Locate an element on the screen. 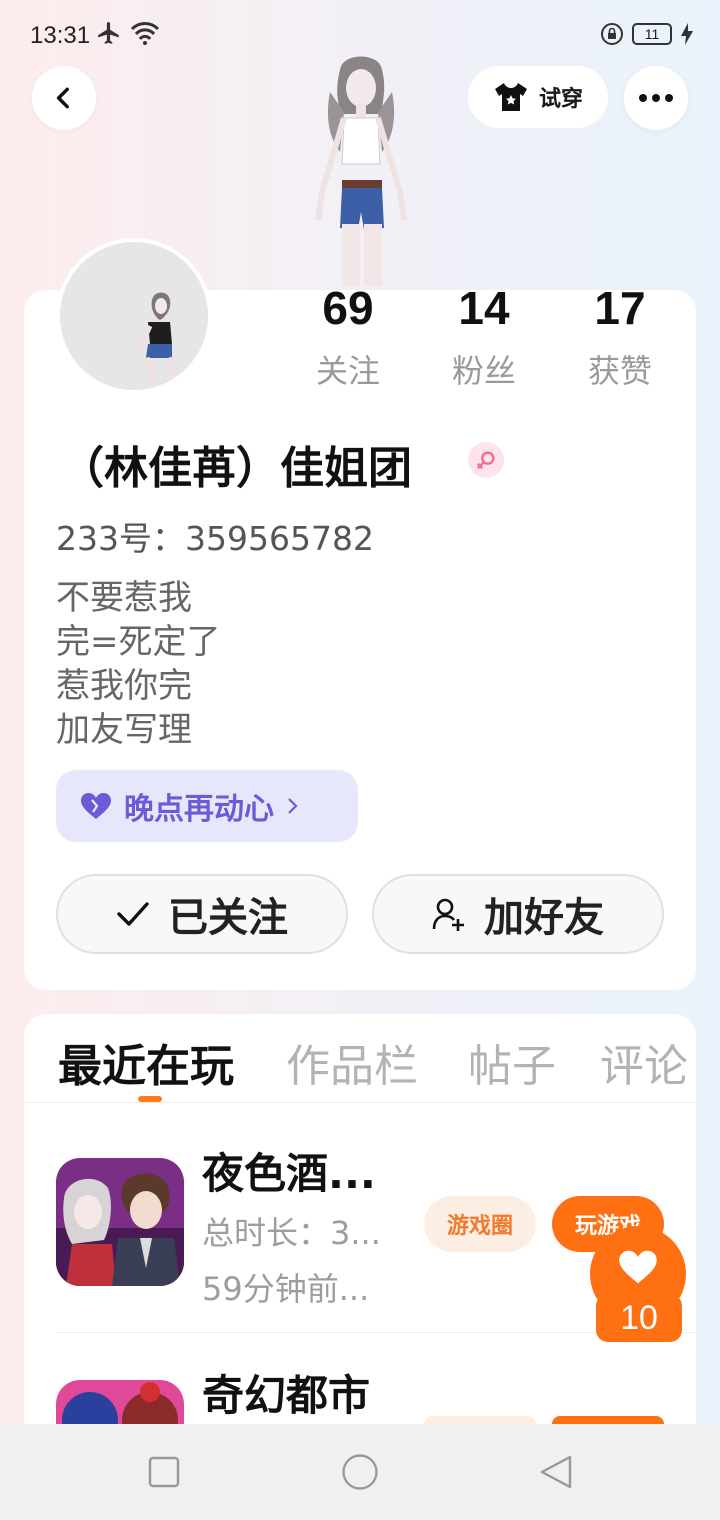  check-icon is located at coordinates (133, 914).